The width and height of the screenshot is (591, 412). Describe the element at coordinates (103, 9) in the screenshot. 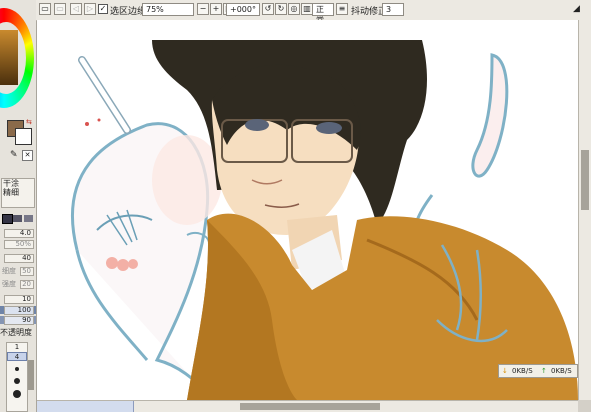

I see `selection-edge-checkbox: ✓` at that location.